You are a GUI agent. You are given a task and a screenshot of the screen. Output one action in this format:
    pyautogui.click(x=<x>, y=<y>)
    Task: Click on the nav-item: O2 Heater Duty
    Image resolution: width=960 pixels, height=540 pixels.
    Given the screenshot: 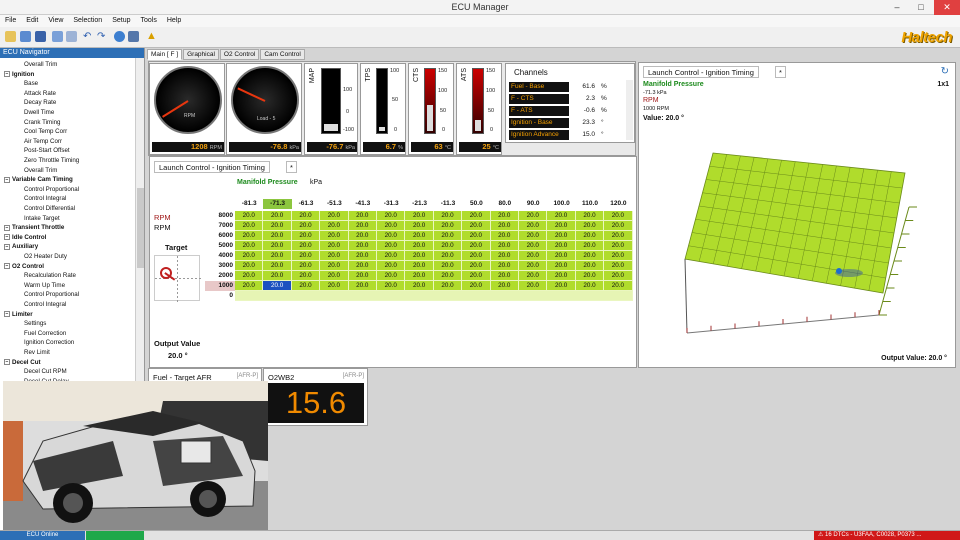 What is the action you would take?
    pyautogui.click(x=45, y=257)
    